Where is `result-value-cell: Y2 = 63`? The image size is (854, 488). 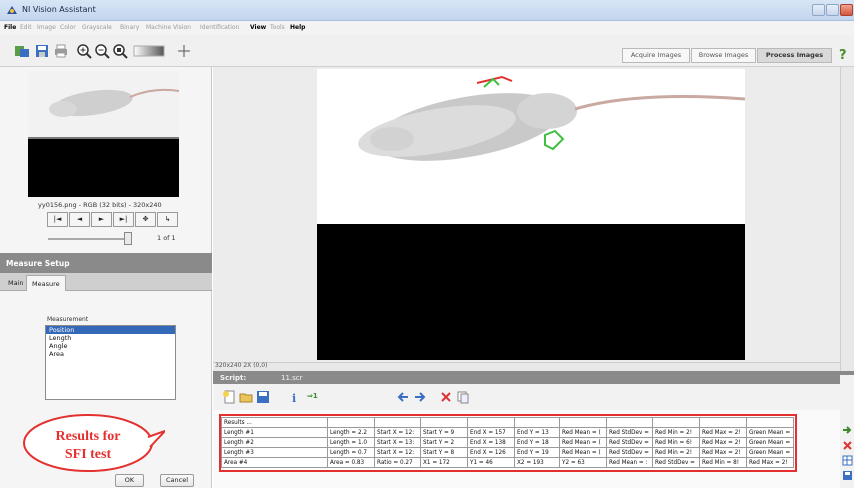 result-value-cell: Y2 = 63 is located at coordinates (583, 462).